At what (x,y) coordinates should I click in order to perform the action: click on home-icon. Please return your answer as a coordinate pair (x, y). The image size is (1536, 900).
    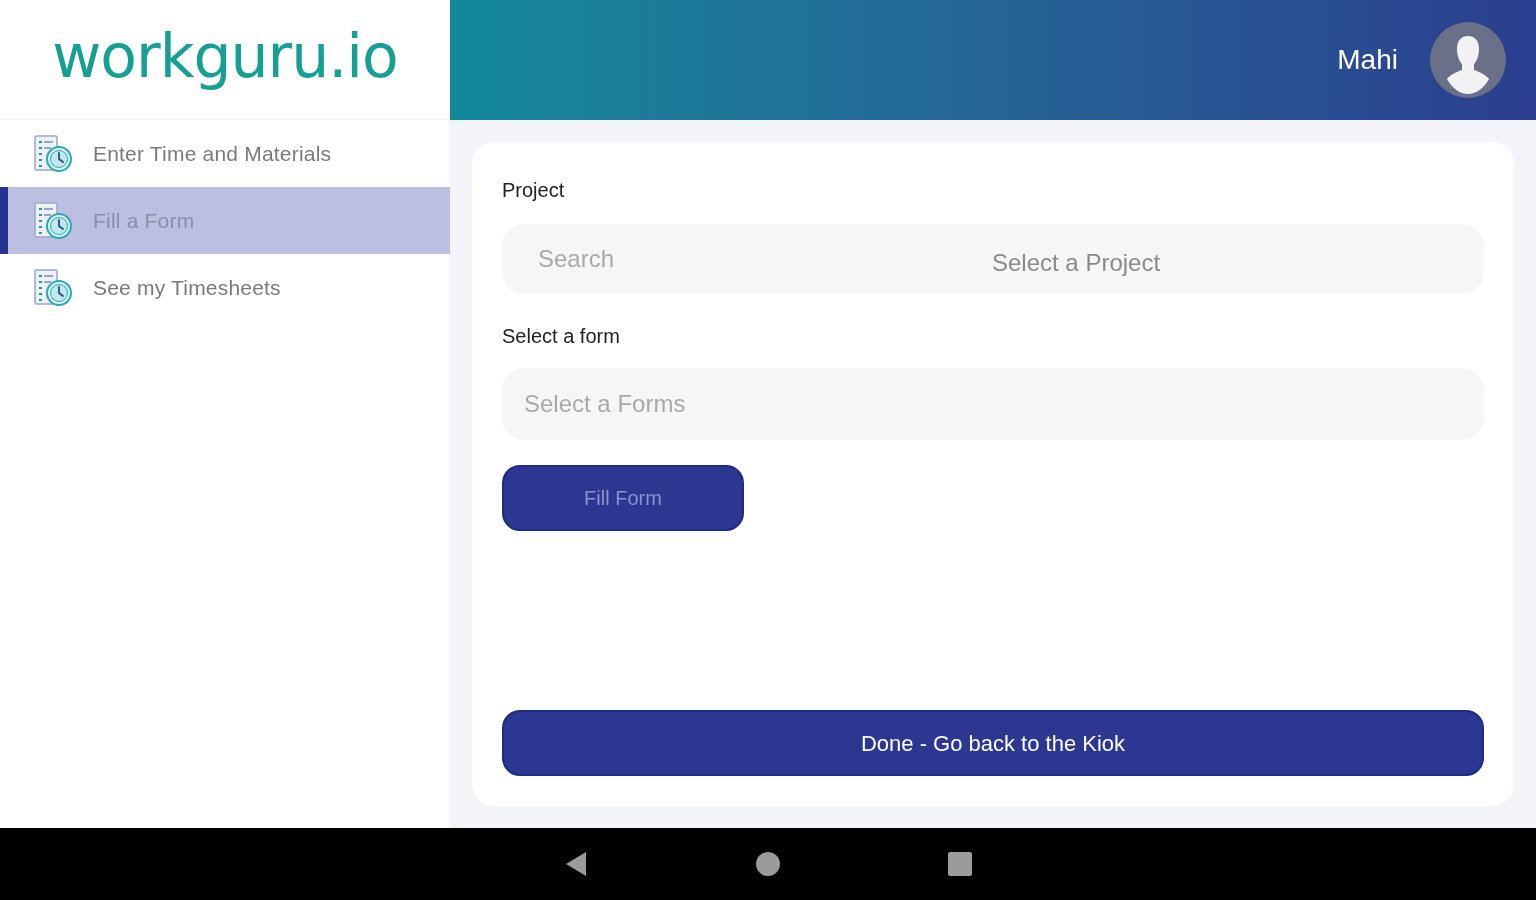
    Looking at the image, I should click on (768, 864).